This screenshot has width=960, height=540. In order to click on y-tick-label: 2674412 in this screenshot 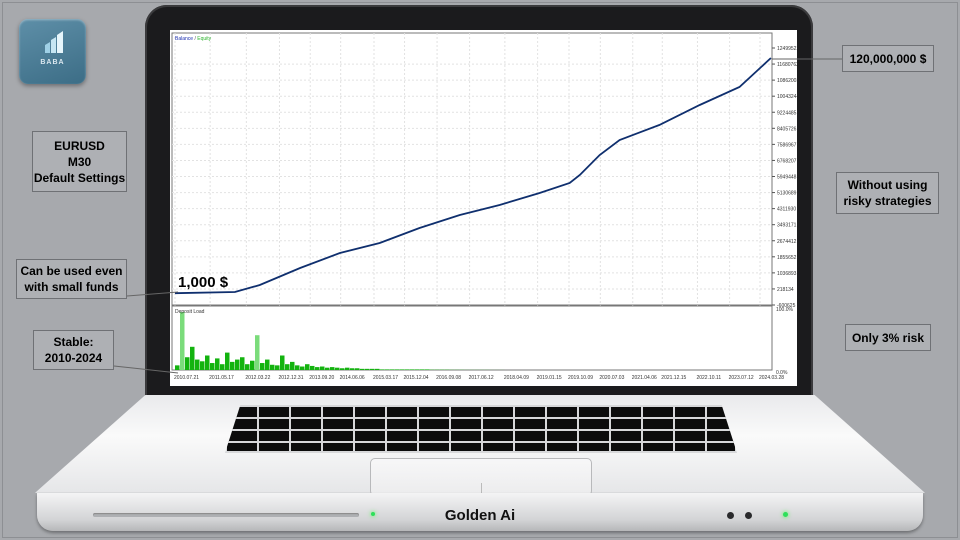, I will do `click(787, 242)`.